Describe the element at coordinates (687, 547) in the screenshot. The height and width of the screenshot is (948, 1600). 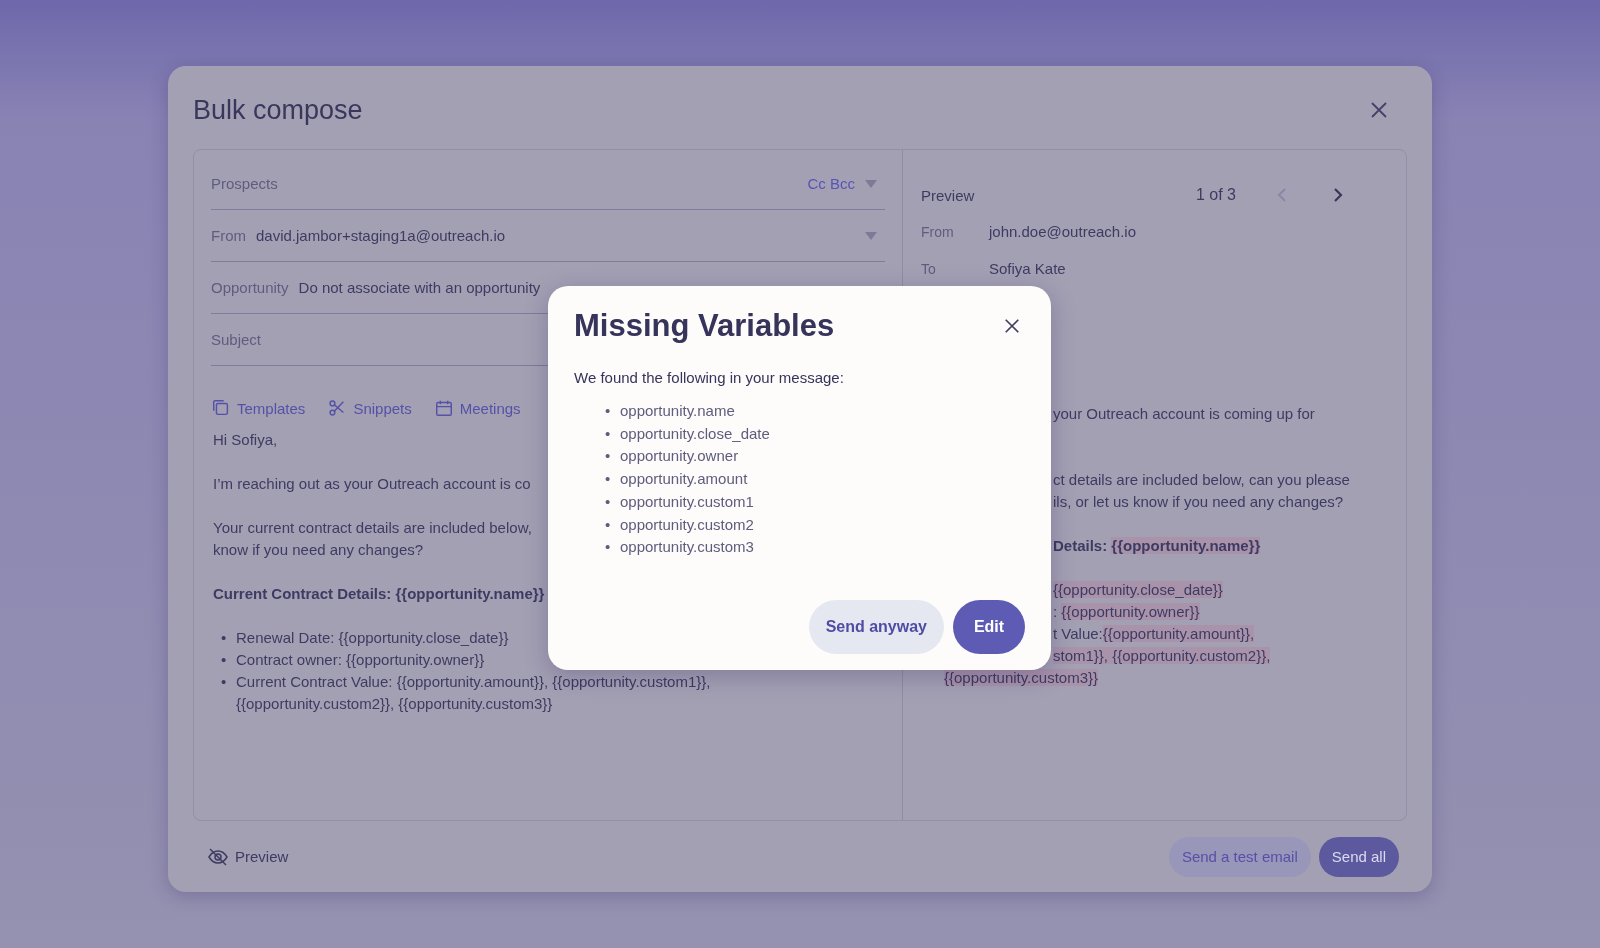
I see `variable-item: opportunity.custom3` at that location.